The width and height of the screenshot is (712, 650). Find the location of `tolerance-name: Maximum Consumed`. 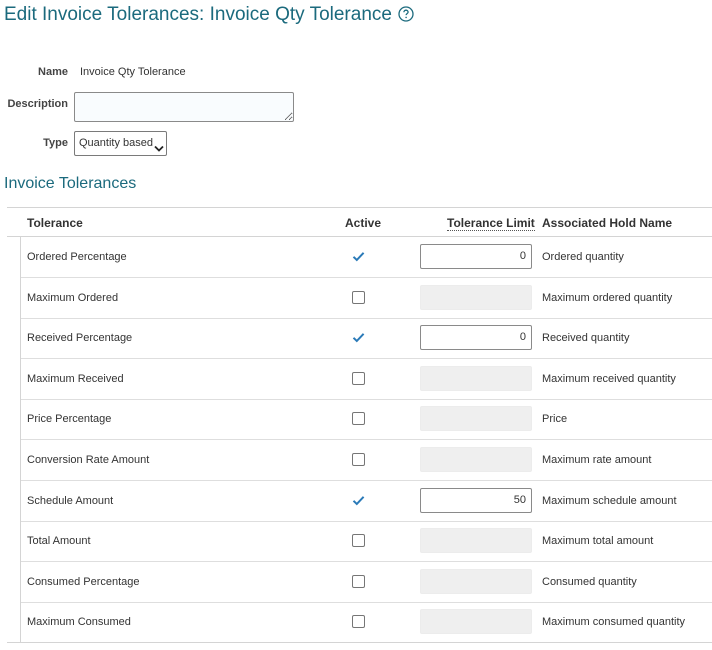

tolerance-name: Maximum Consumed is located at coordinates (79, 622).